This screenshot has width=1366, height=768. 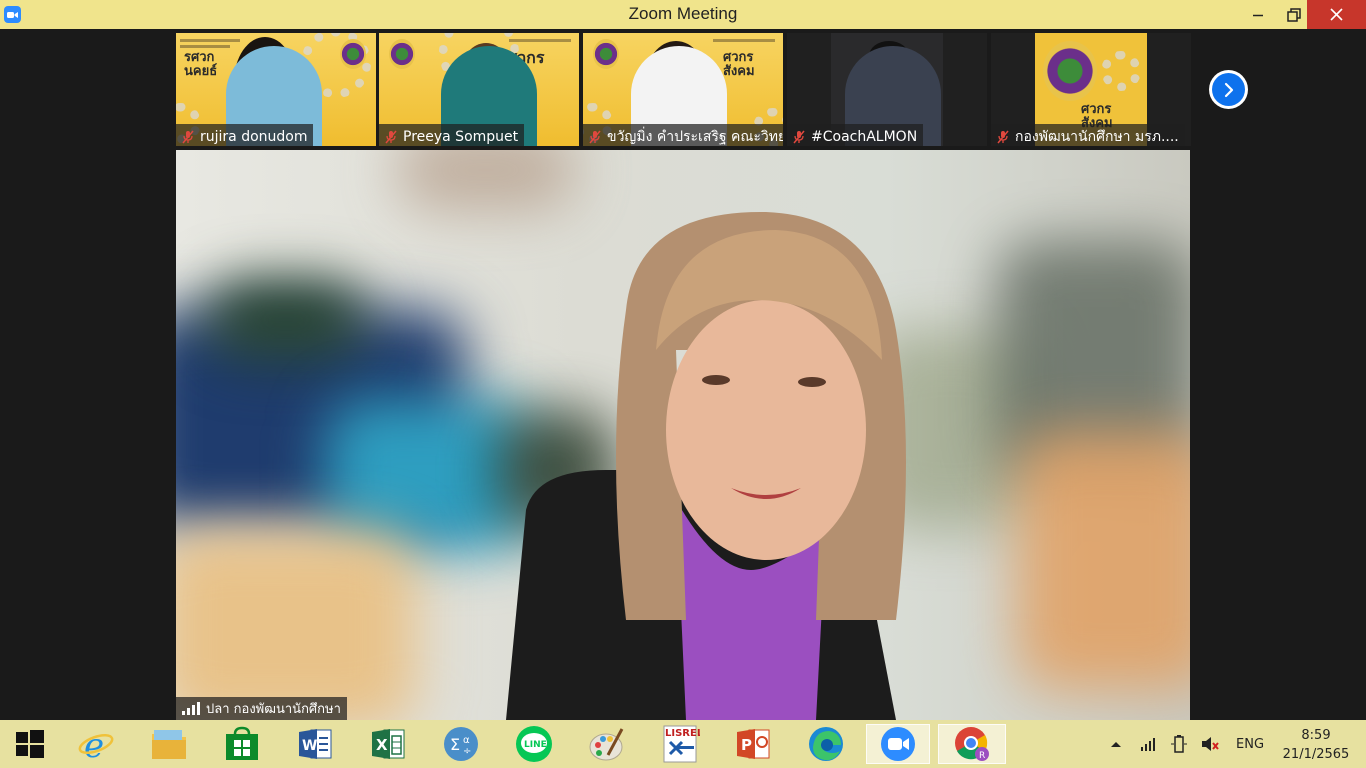 I want to click on participant-tile: #CoachALMON, so click(x=887, y=89).